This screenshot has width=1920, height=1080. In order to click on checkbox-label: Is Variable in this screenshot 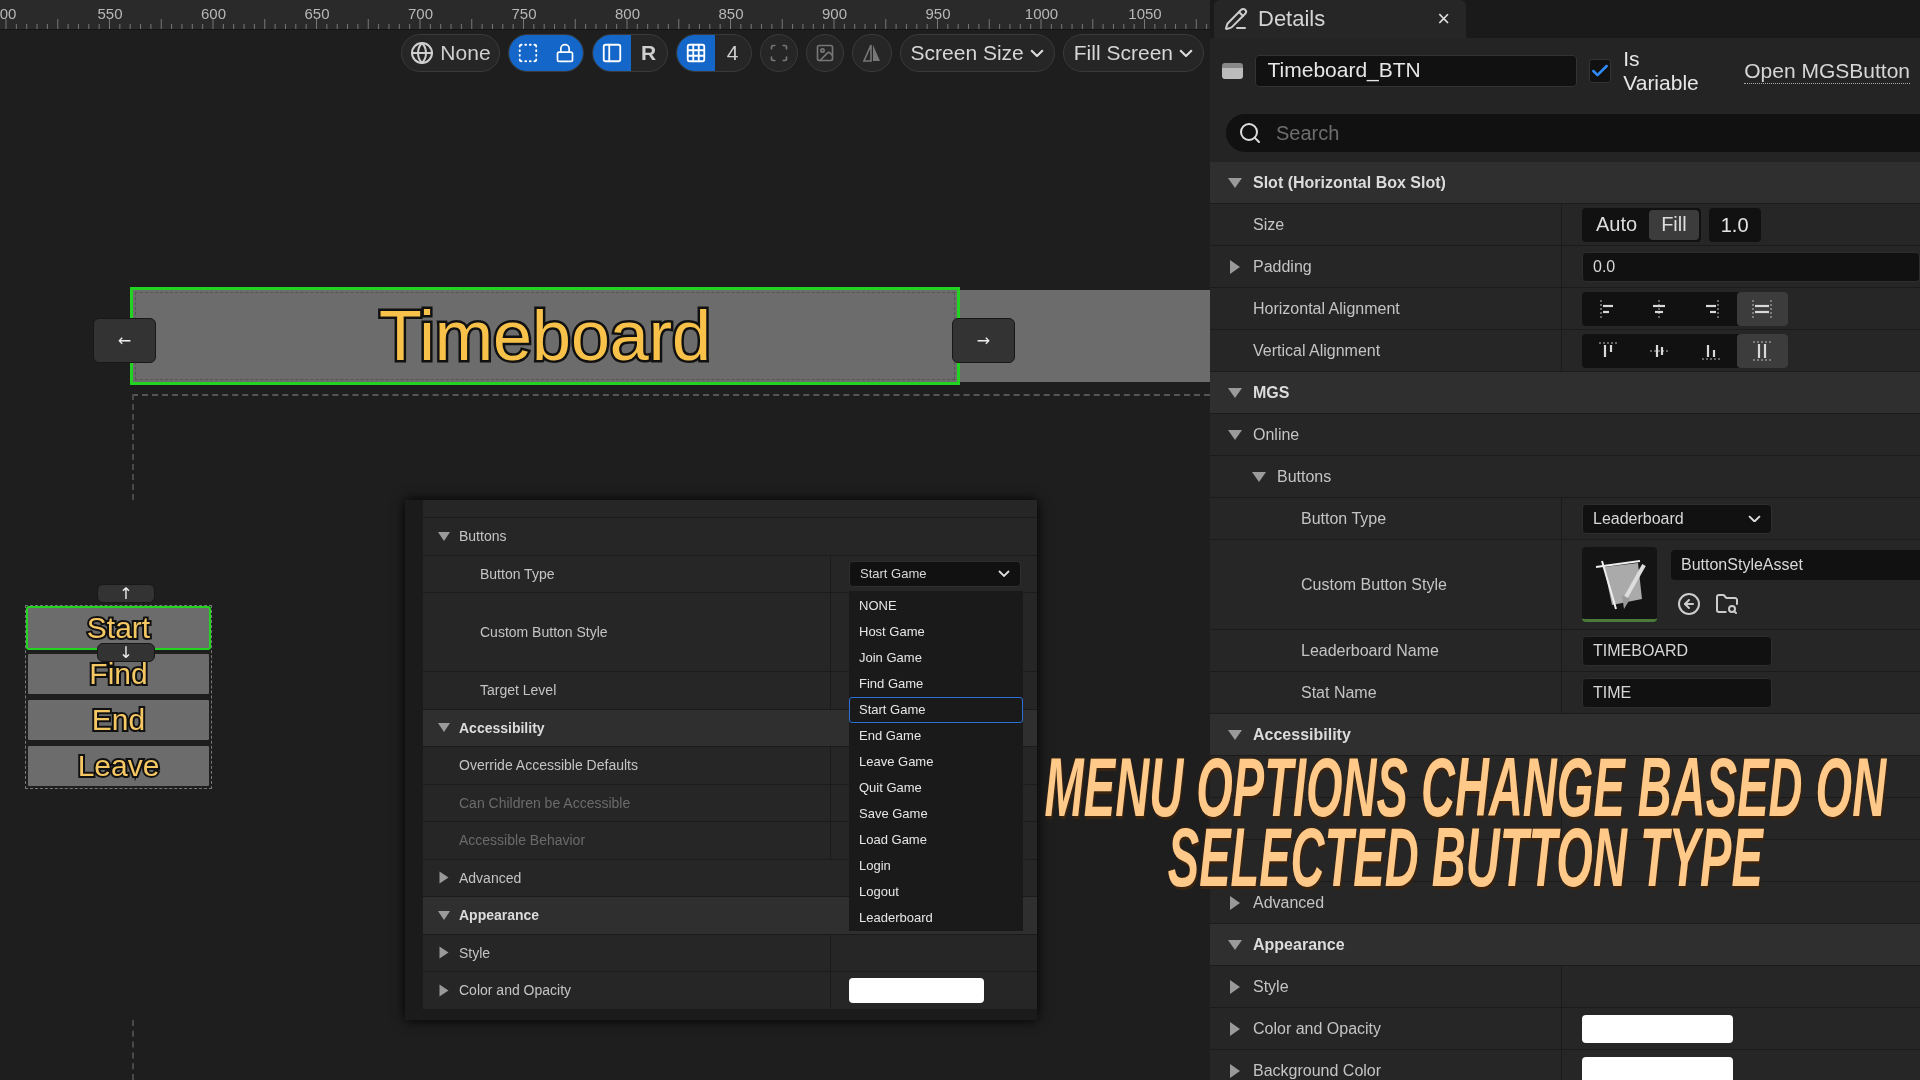, I will do `click(1661, 71)`.